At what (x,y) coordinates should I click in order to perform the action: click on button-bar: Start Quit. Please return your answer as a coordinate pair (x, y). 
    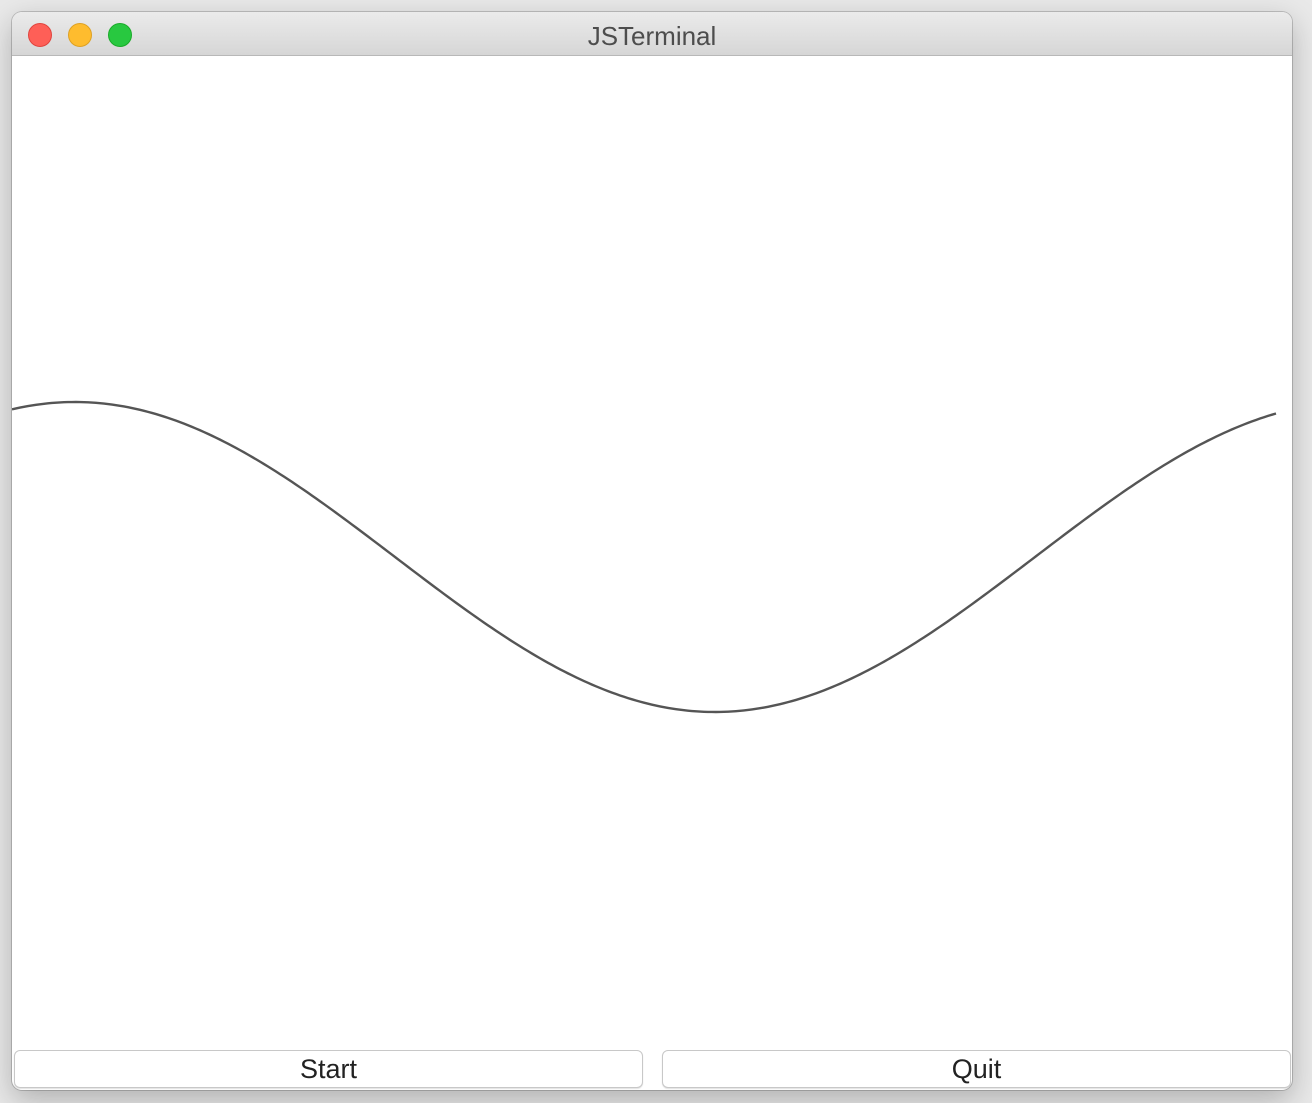
    Looking at the image, I should click on (652, 1069).